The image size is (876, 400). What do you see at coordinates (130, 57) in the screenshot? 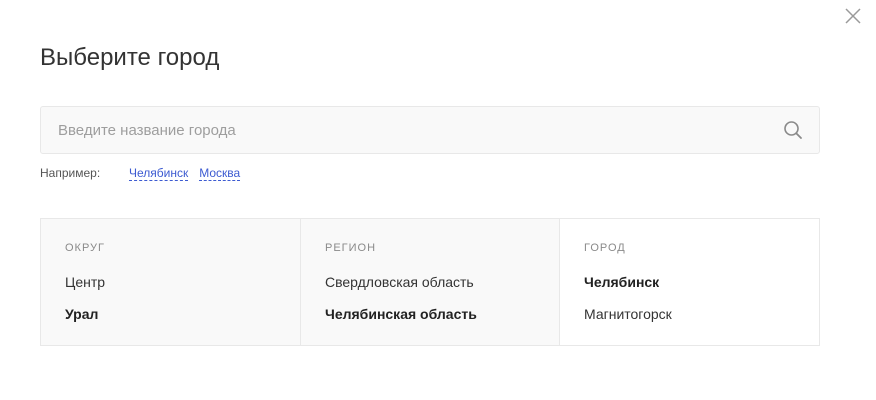
I see `modal-title: Выберите город` at bounding box center [130, 57].